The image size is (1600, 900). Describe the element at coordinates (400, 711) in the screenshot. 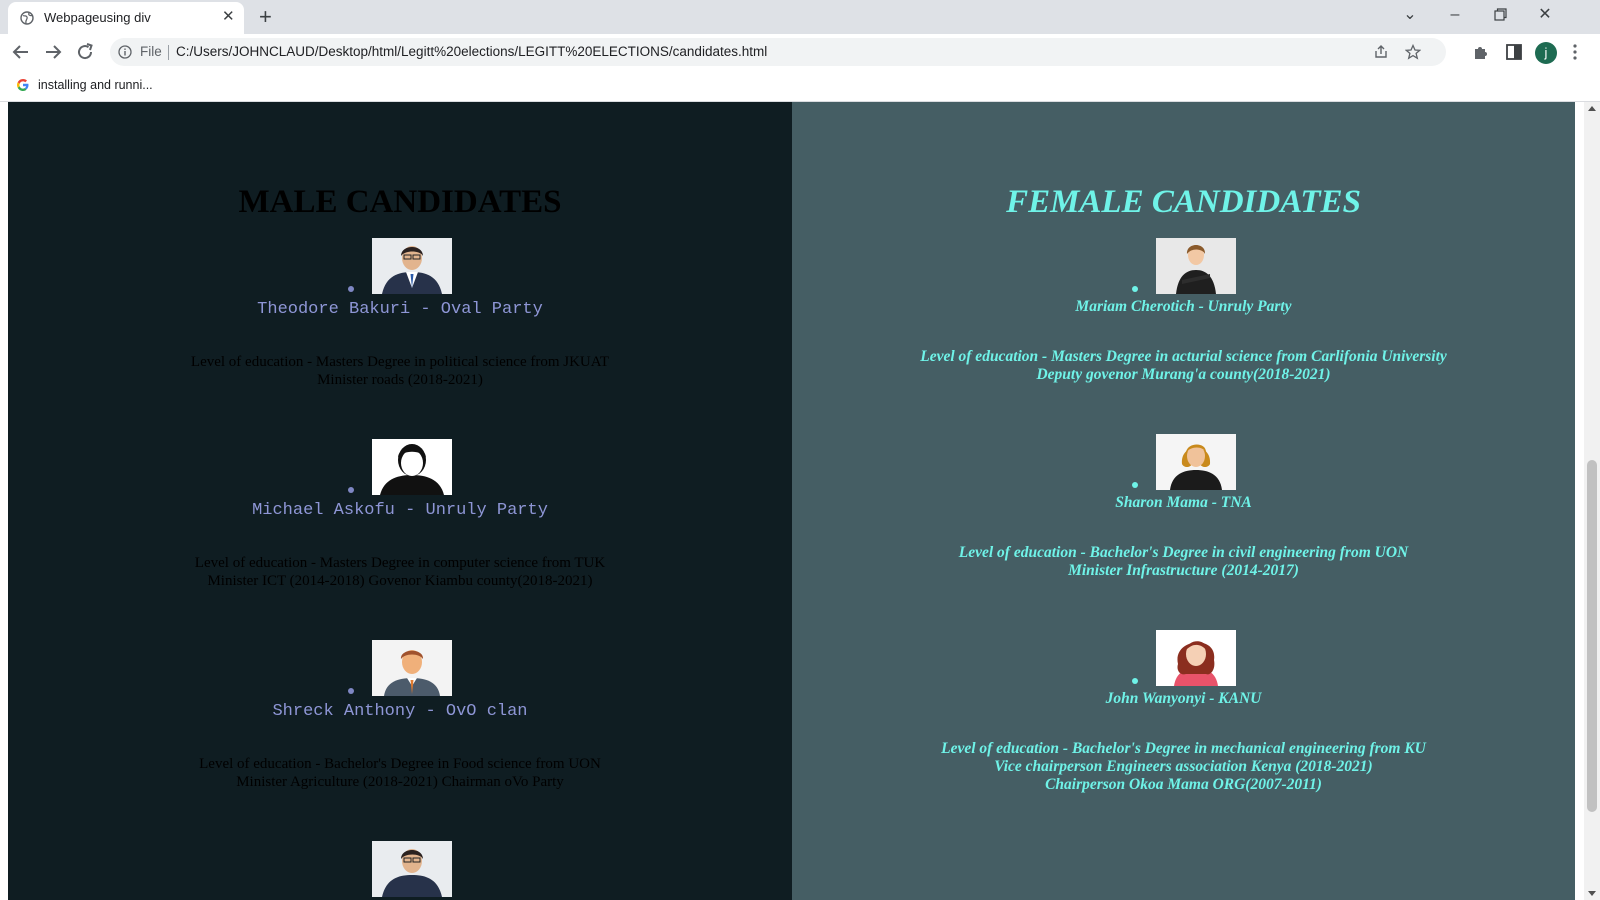

I see `candidate-name: Shreck Anthony - OvO clan` at that location.